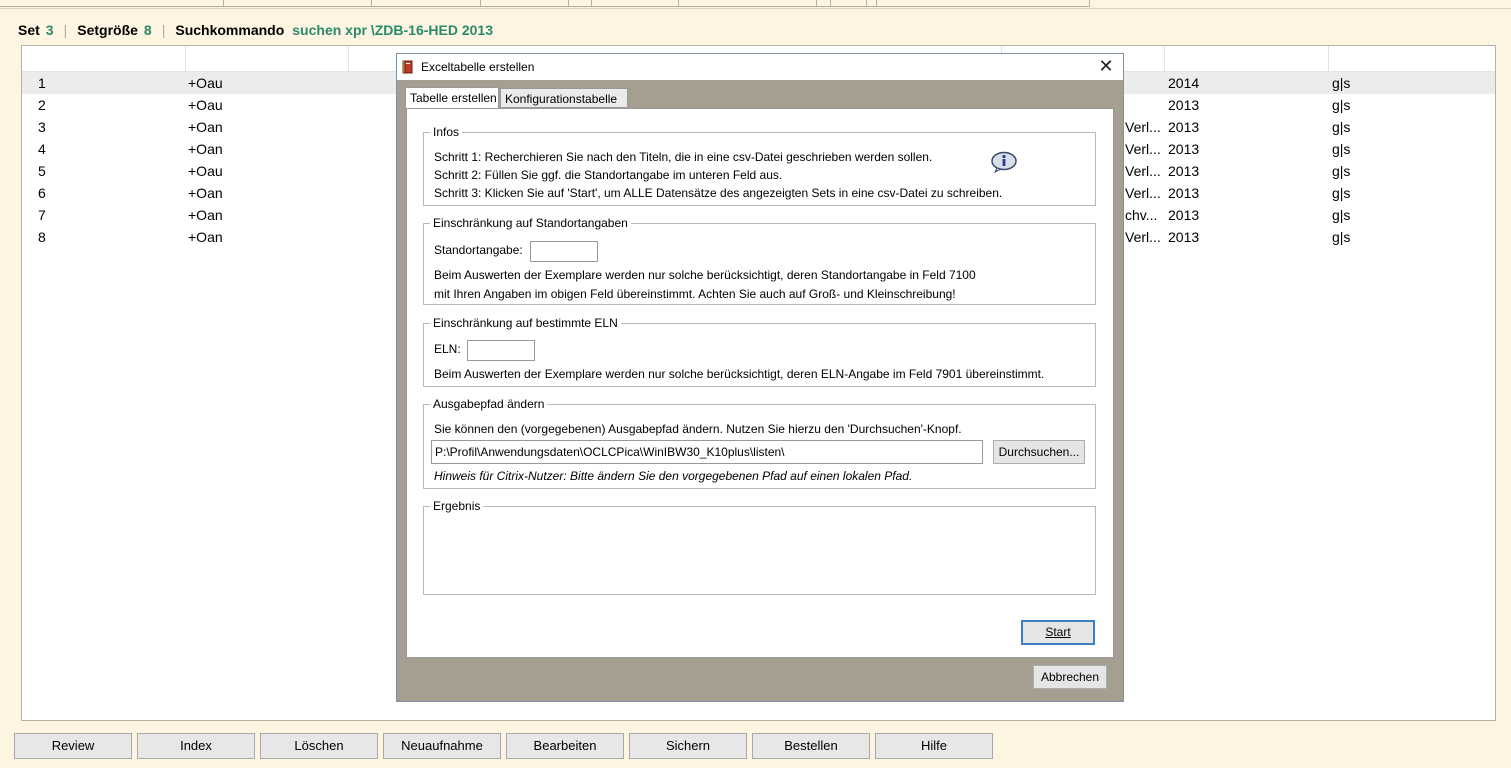 Image resolution: width=1511 pixels, height=768 pixels. What do you see at coordinates (1184, 83) in the screenshot?
I see `cell-year: 2014` at bounding box center [1184, 83].